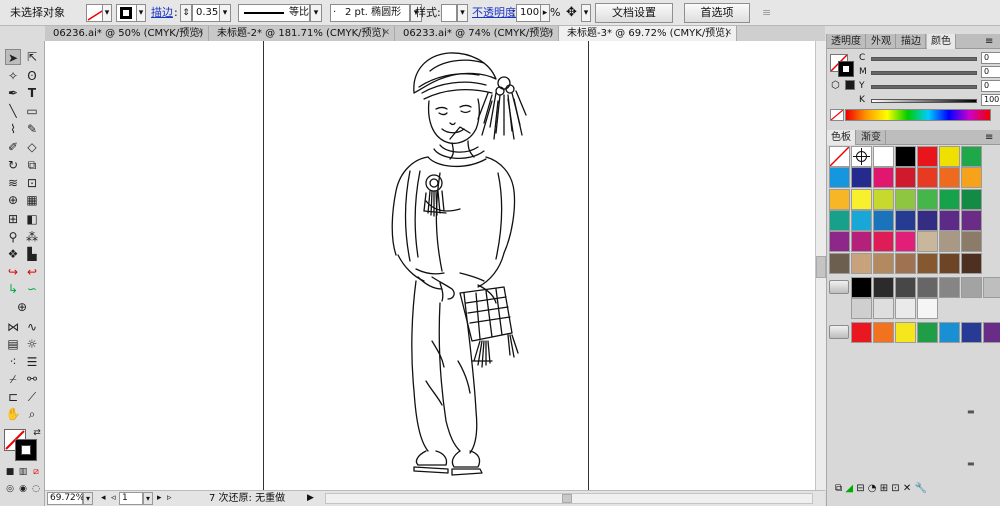 The height and width of the screenshot is (506, 1000). What do you see at coordinates (13, 397) in the screenshot?
I see `artboard-tool-icon: ⊏` at bounding box center [13, 397].